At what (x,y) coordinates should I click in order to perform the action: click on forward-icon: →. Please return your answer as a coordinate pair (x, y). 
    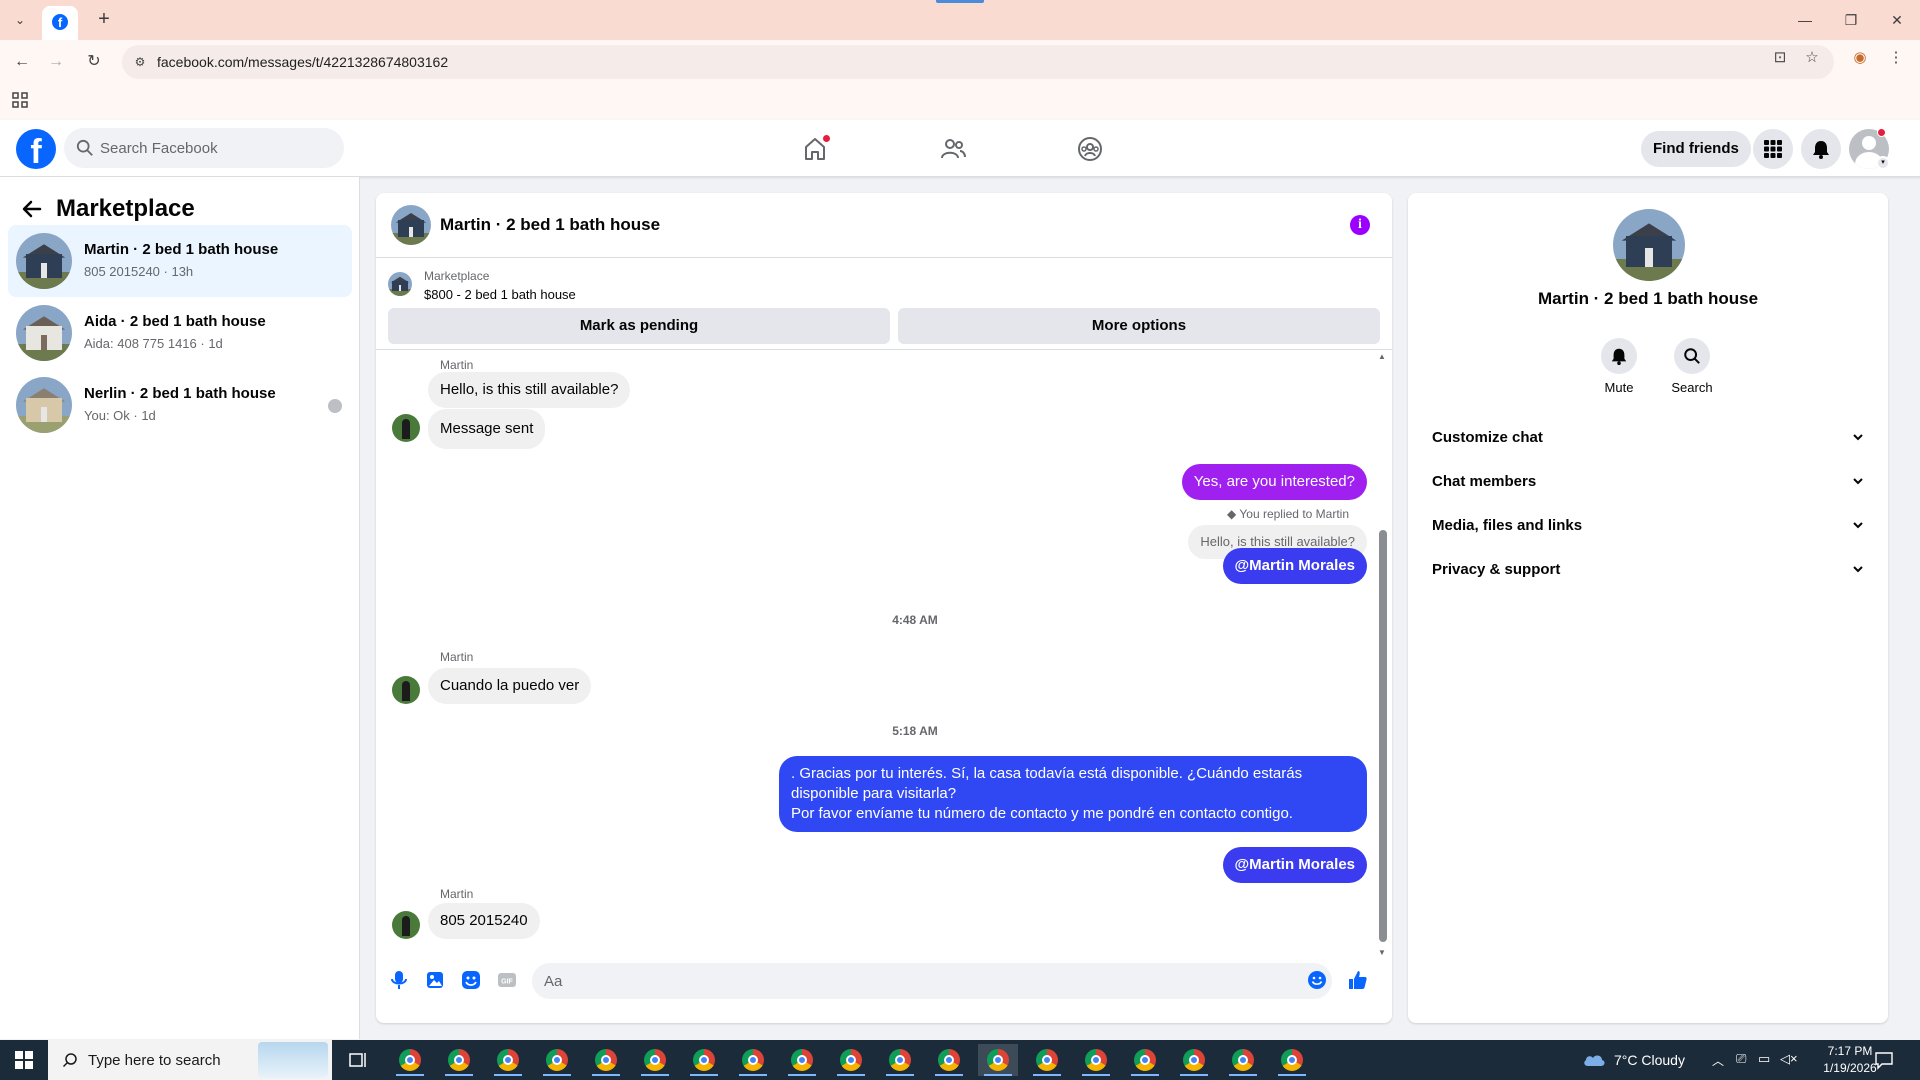
    Looking at the image, I should click on (56, 62).